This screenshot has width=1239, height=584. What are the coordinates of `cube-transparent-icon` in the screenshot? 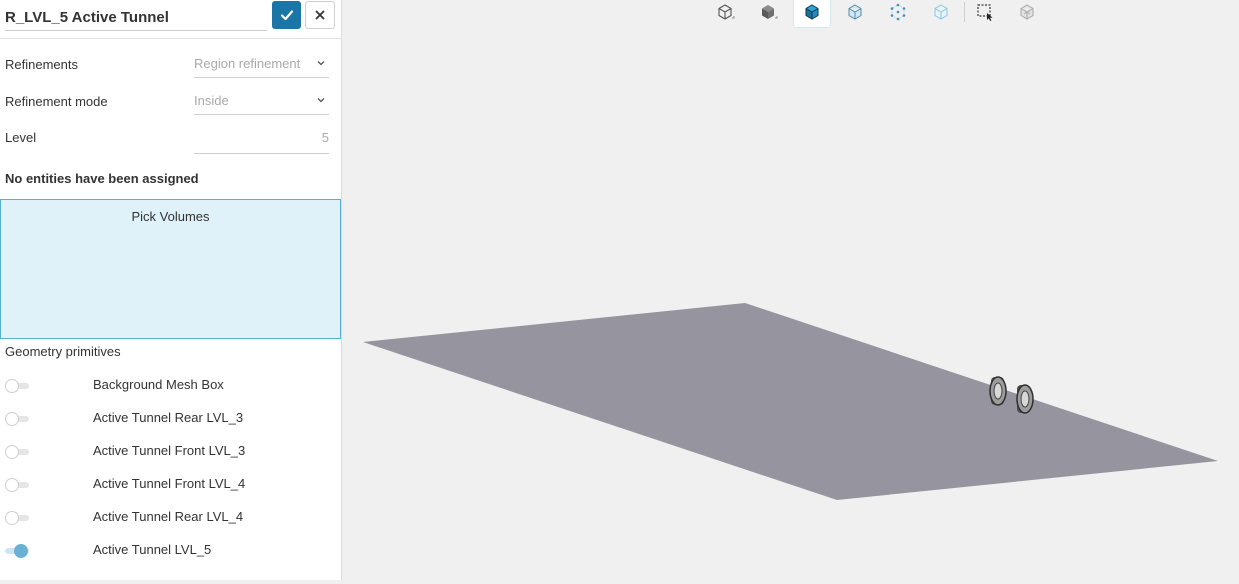 It's located at (855, 12).